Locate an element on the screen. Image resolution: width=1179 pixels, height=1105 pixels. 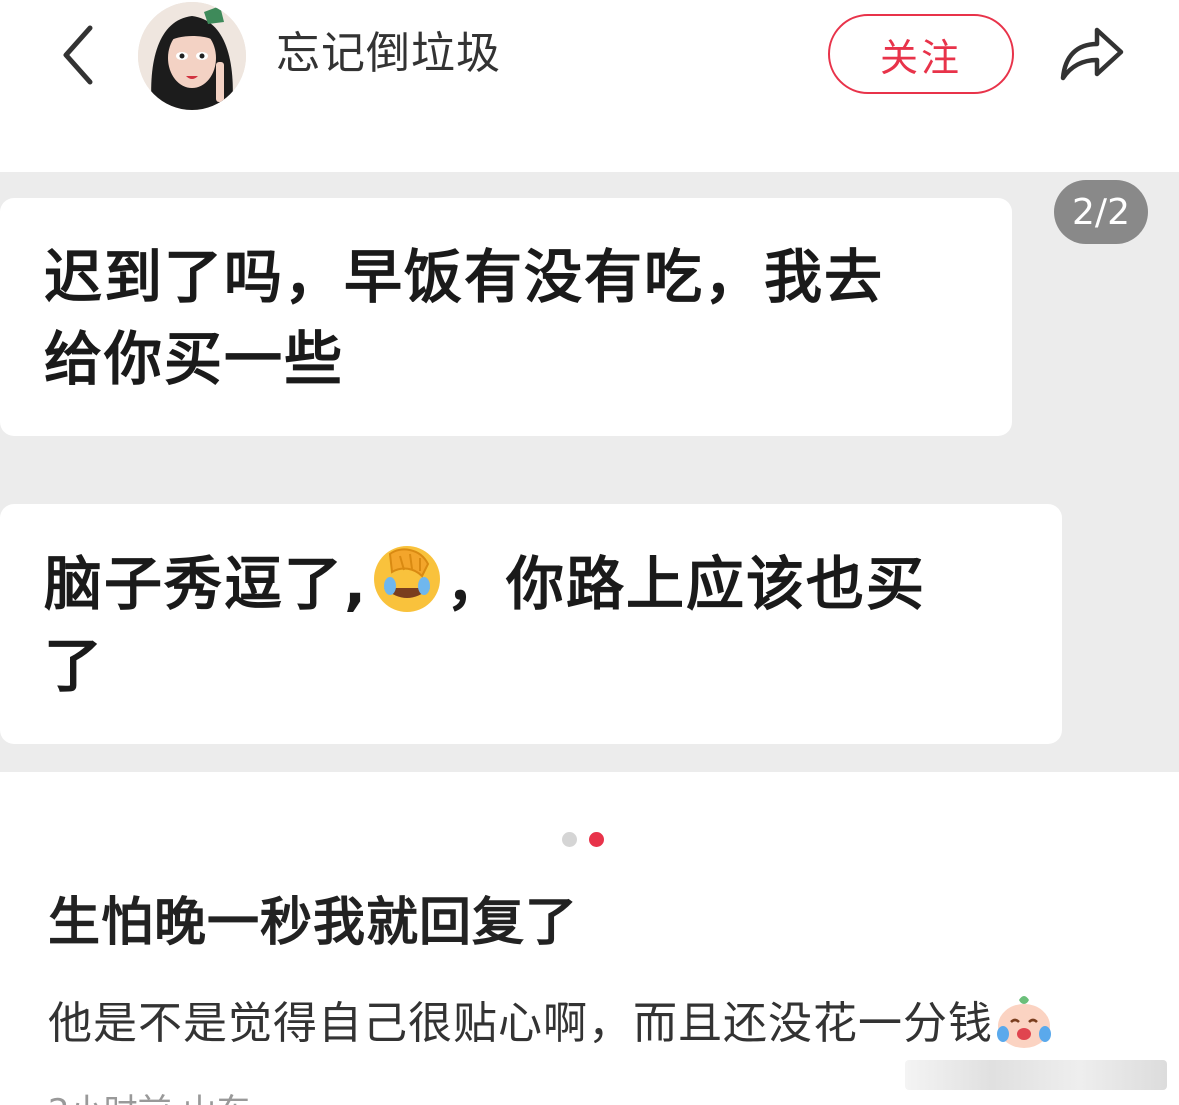
facepalm-laughing-emoji-icon is located at coordinates (407, 579).